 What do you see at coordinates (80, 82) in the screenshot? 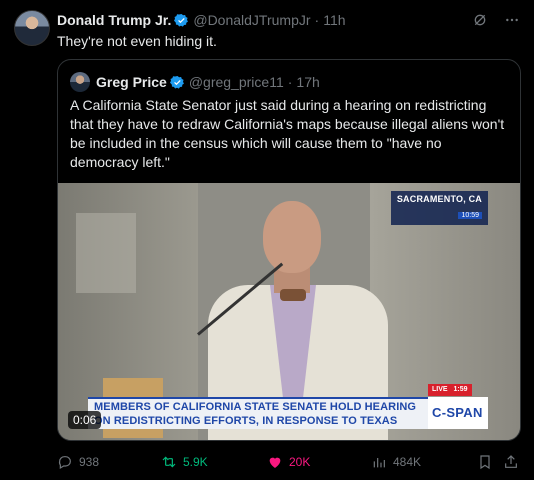
I see `quoted-author-avatar` at bounding box center [80, 82].